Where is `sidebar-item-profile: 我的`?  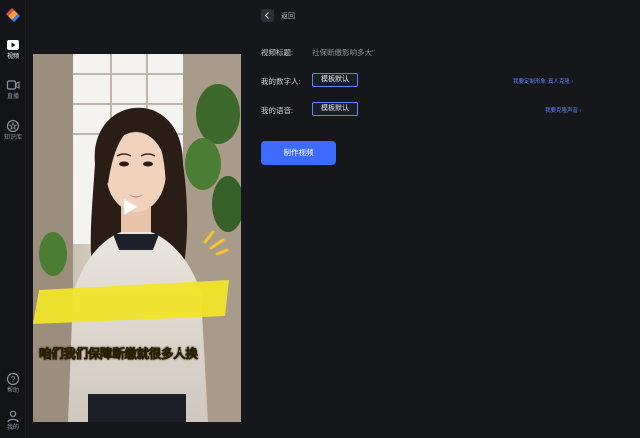
sidebar-item-profile: 我的 is located at coordinates (13, 420).